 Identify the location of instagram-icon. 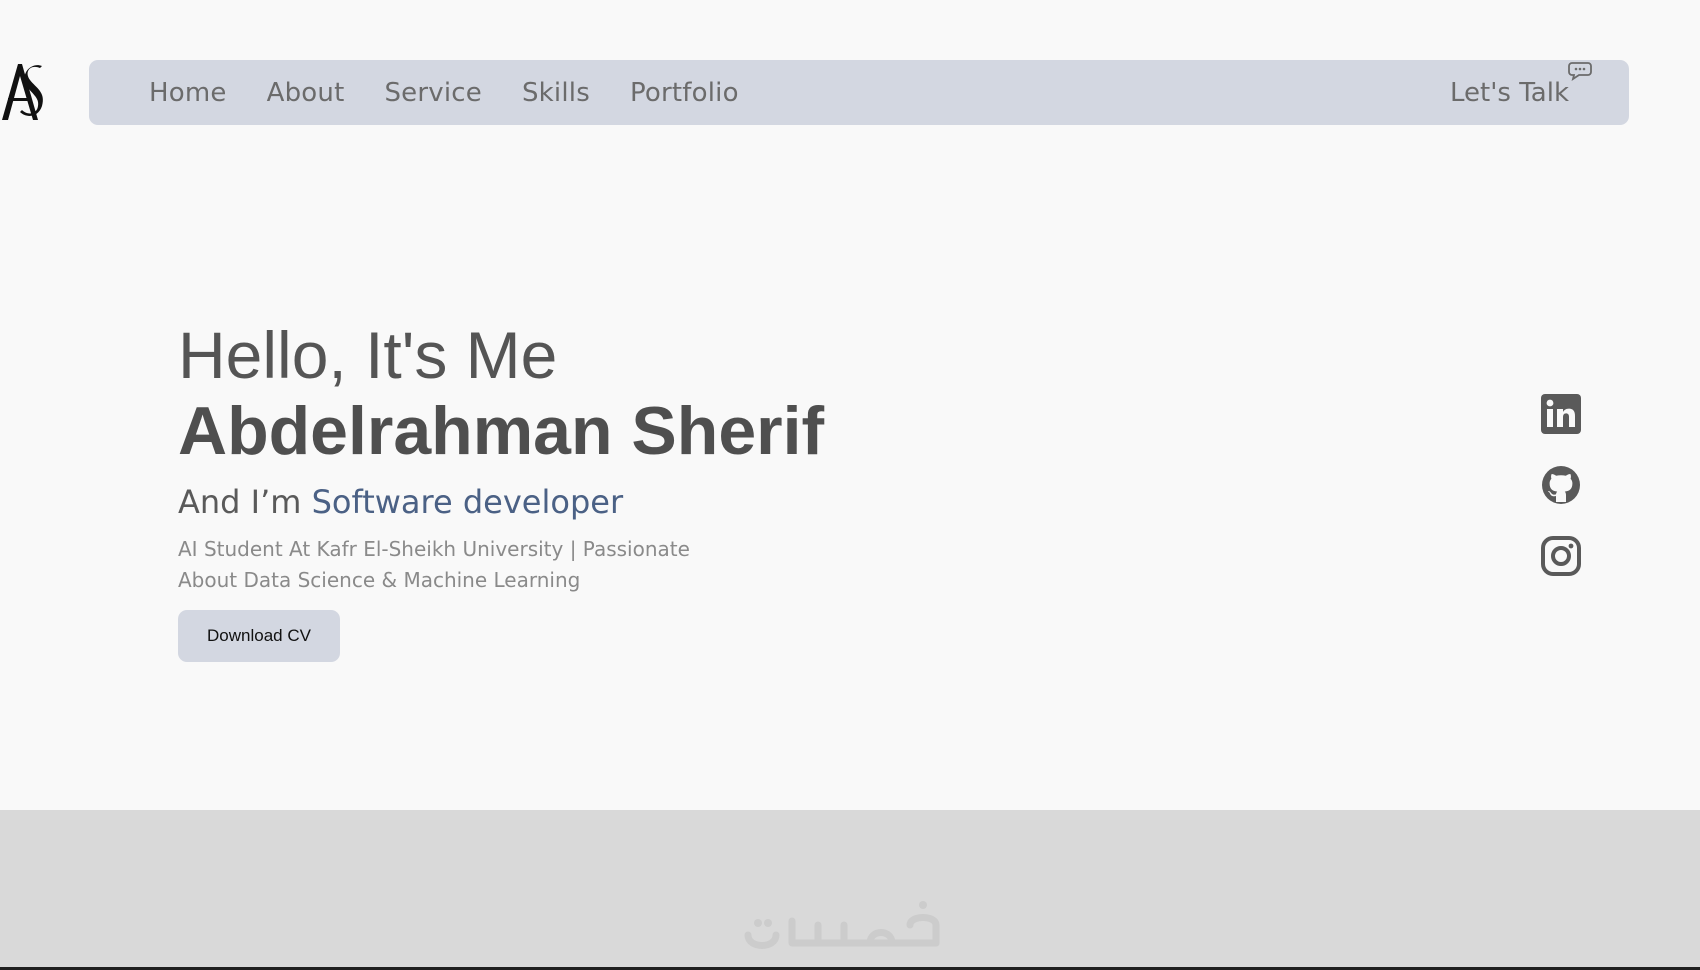
(1561, 556).